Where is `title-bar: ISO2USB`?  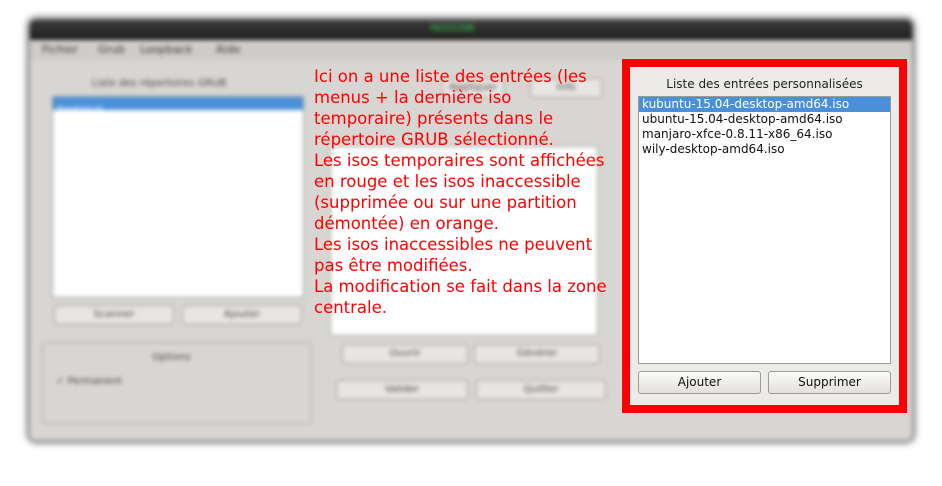
title-bar: ISO2USB is located at coordinates (471, 30).